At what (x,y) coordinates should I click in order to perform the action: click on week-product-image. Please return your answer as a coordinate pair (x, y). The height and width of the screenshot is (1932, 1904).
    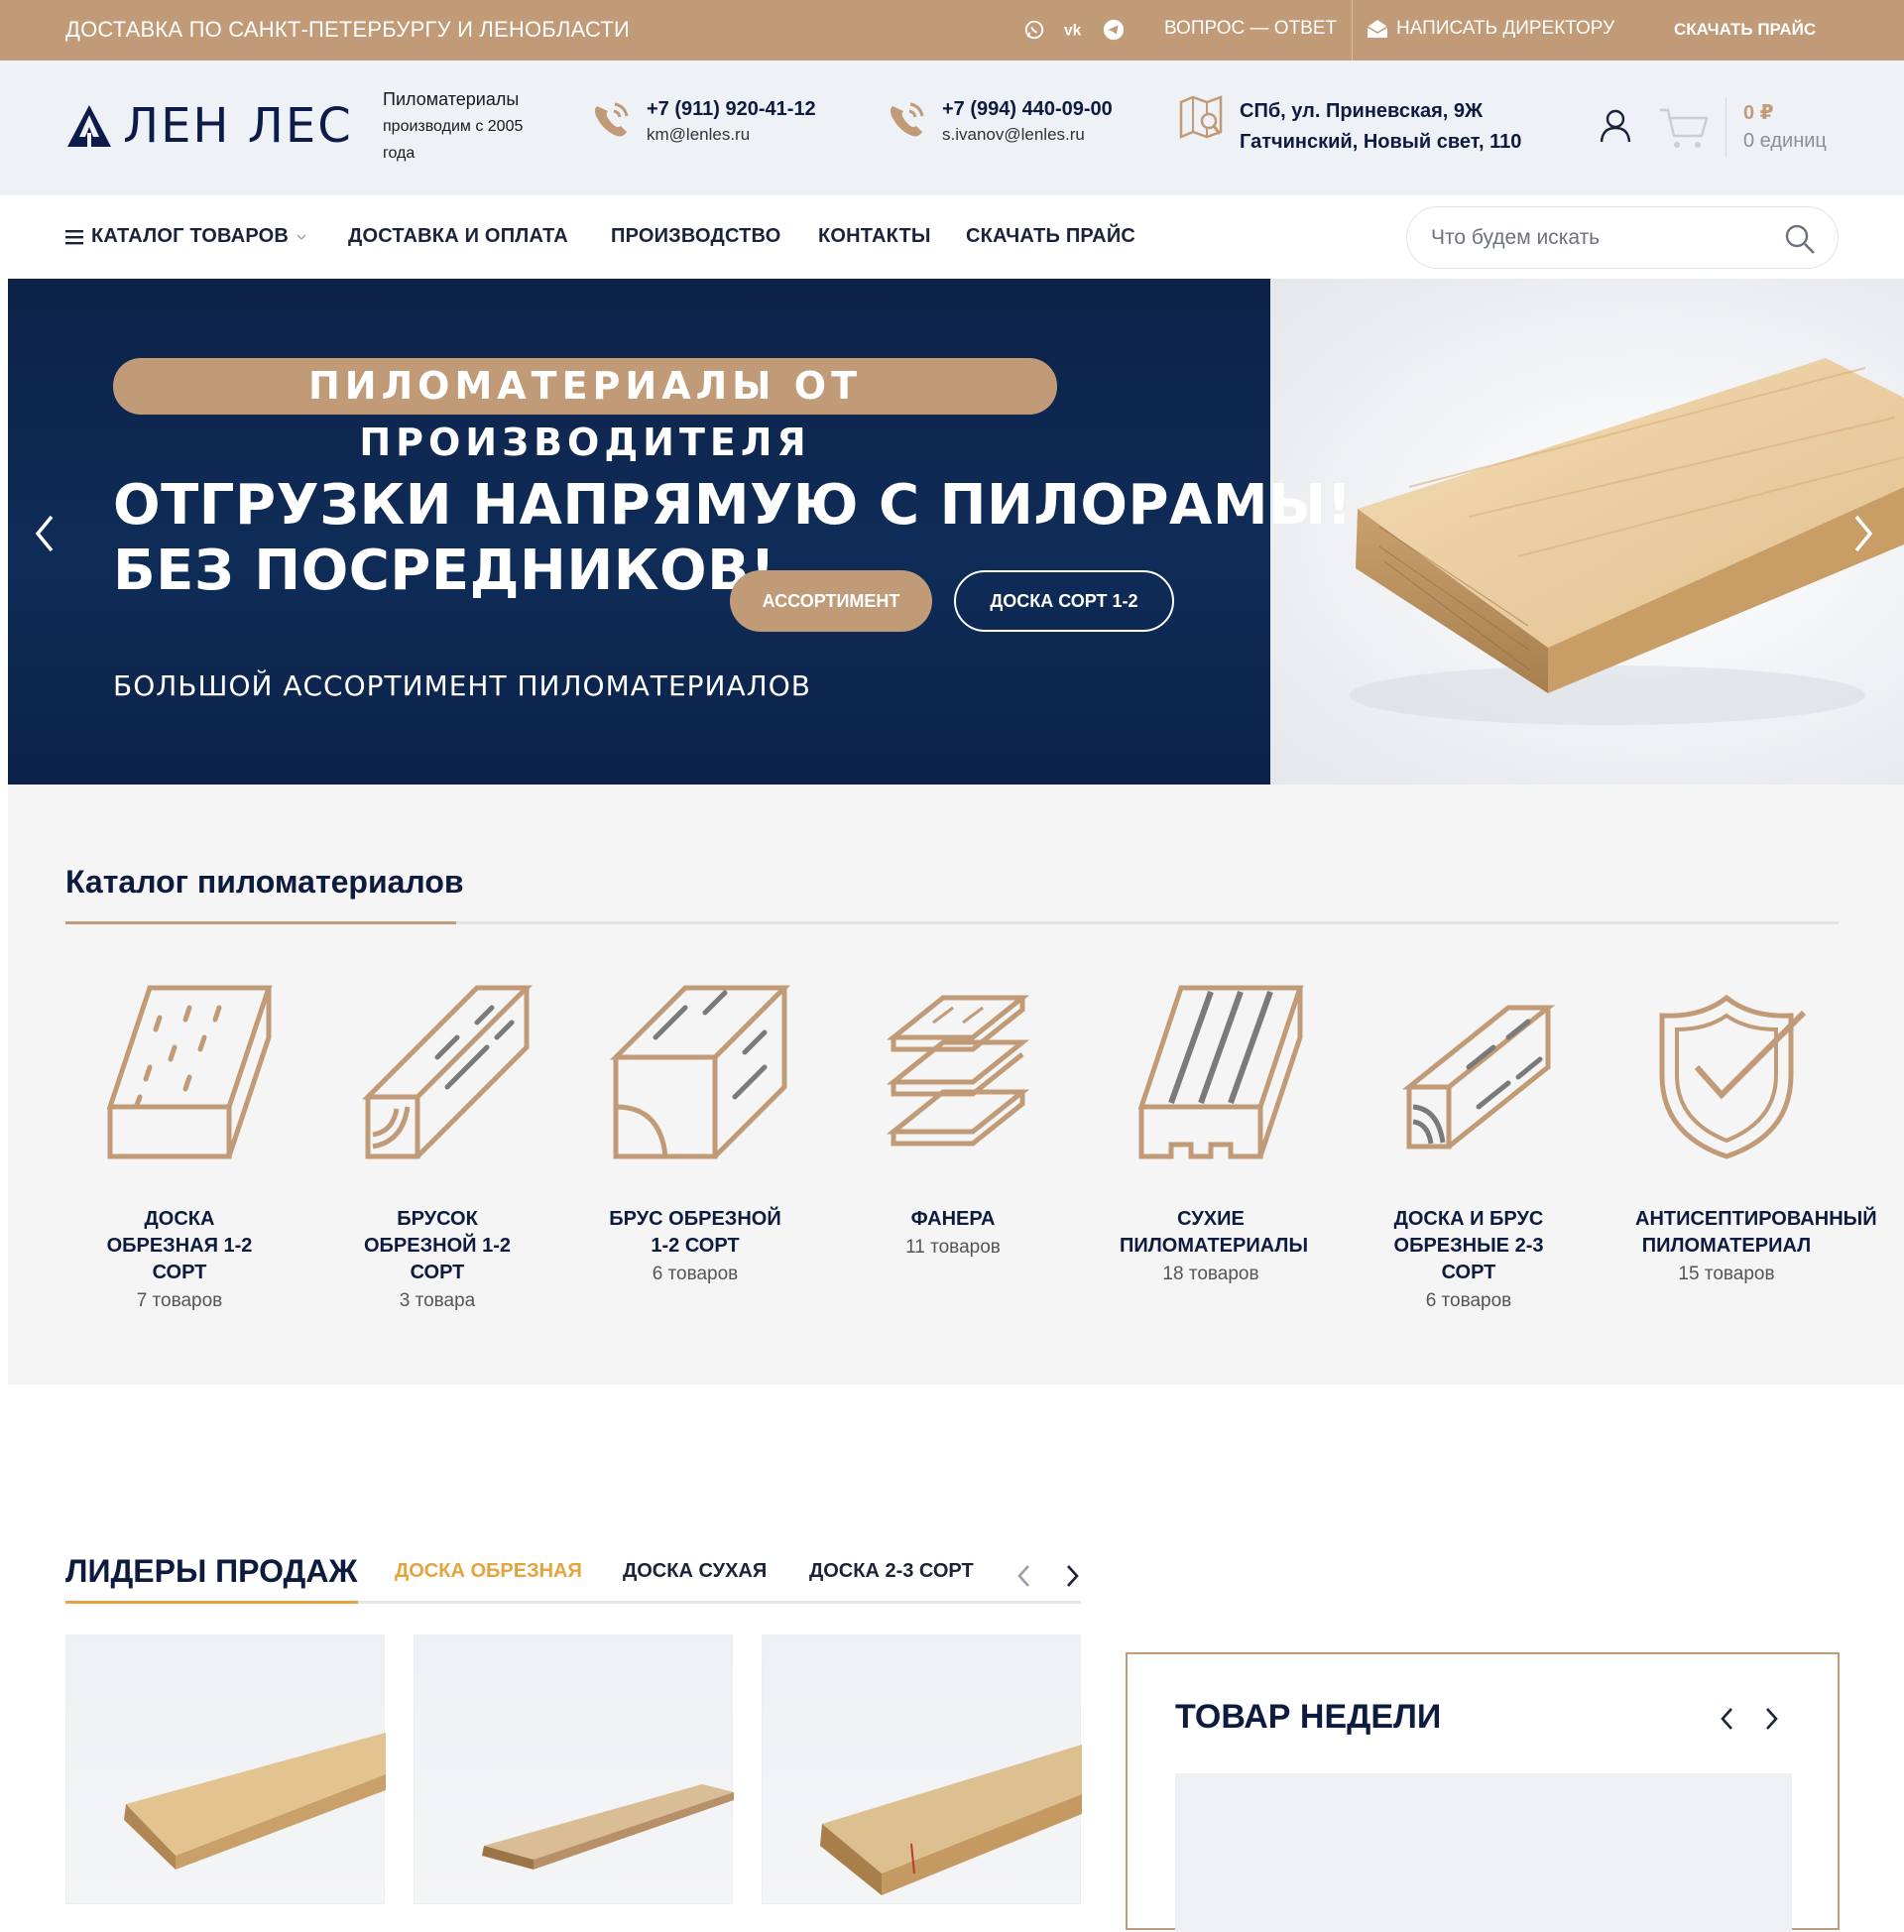
    Looking at the image, I should click on (1483, 1852).